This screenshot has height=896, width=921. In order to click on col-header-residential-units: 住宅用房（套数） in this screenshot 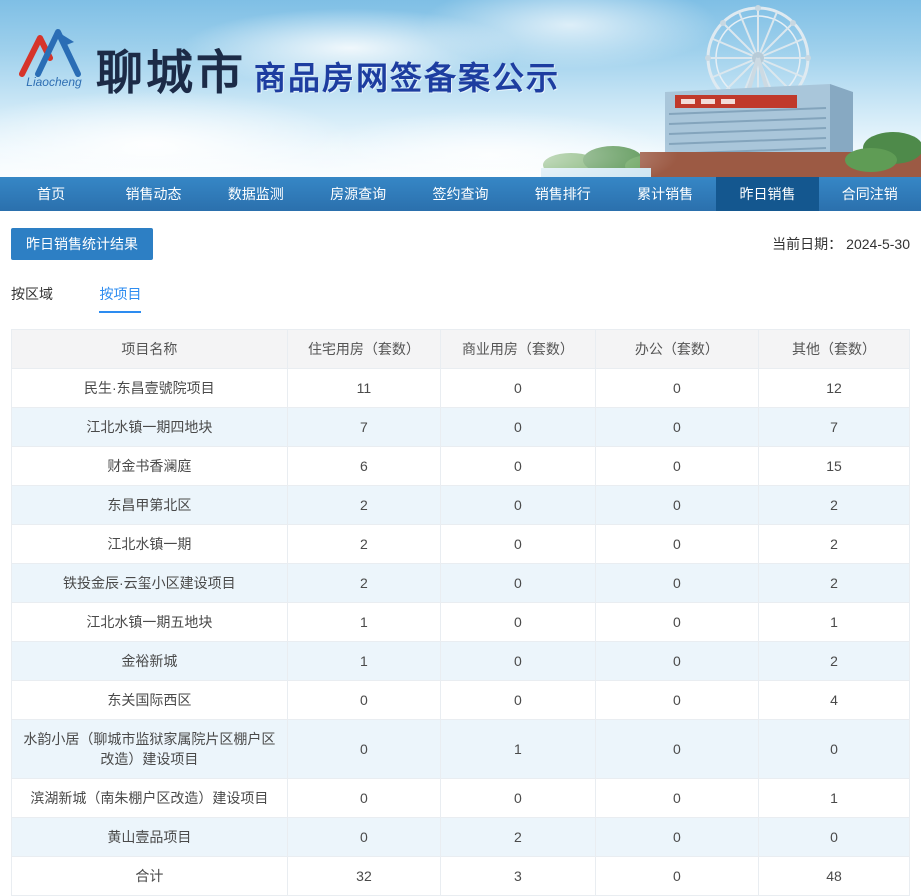, I will do `click(364, 349)`.